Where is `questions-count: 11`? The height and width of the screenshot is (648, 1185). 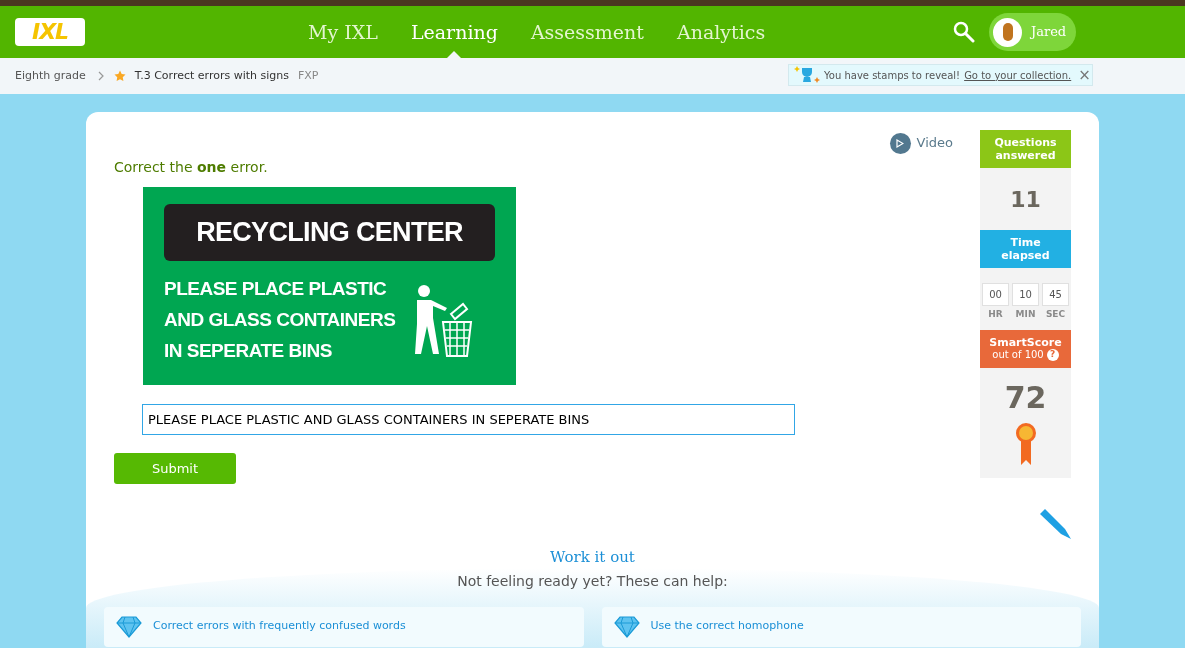
questions-count: 11 is located at coordinates (1025, 199).